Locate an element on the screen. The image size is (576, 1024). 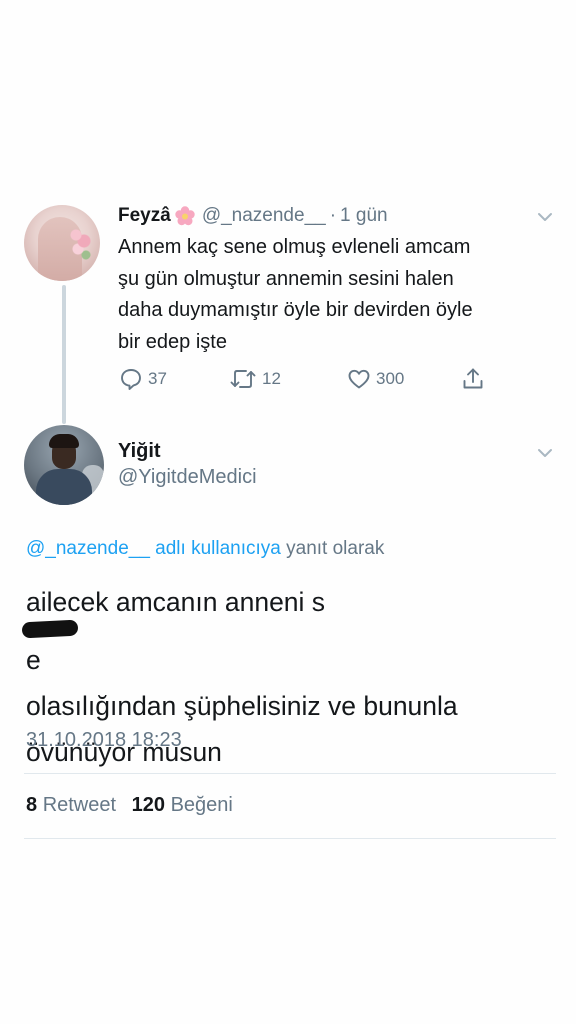
reply-icon is located at coordinates (131, 379).